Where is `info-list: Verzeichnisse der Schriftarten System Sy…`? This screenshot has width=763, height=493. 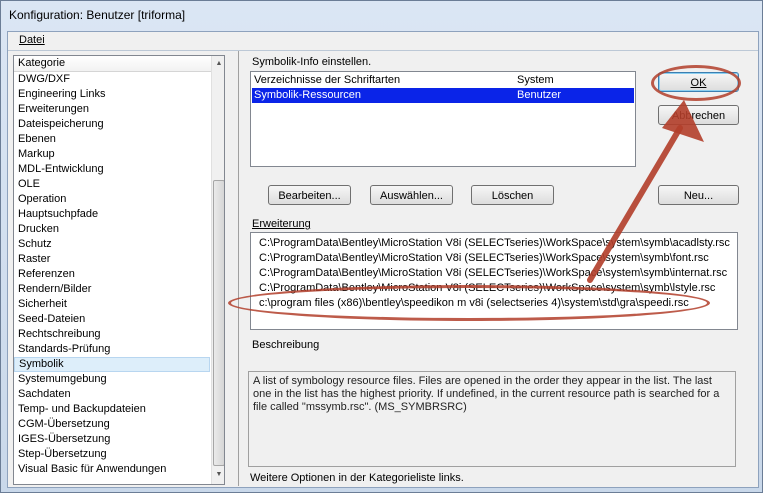 info-list: Verzeichnisse der Schriftarten System Sy… is located at coordinates (443, 119).